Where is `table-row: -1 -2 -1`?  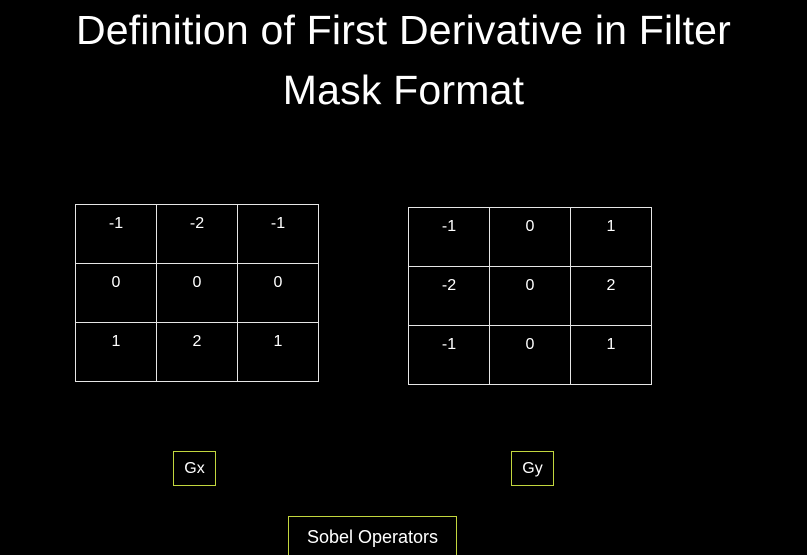 table-row: -1 -2 -1 is located at coordinates (197, 234).